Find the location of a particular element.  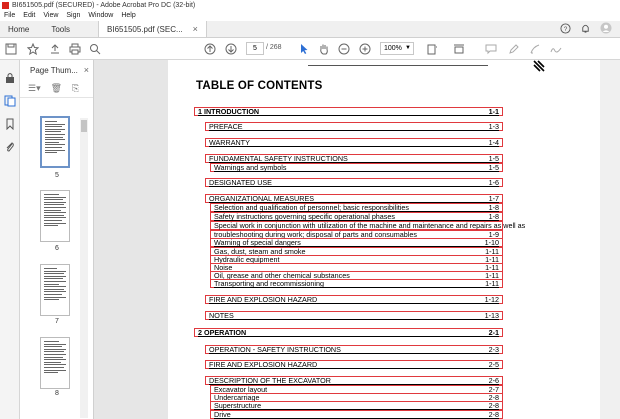

help-icon: ? is located at coordinates (565, 29).